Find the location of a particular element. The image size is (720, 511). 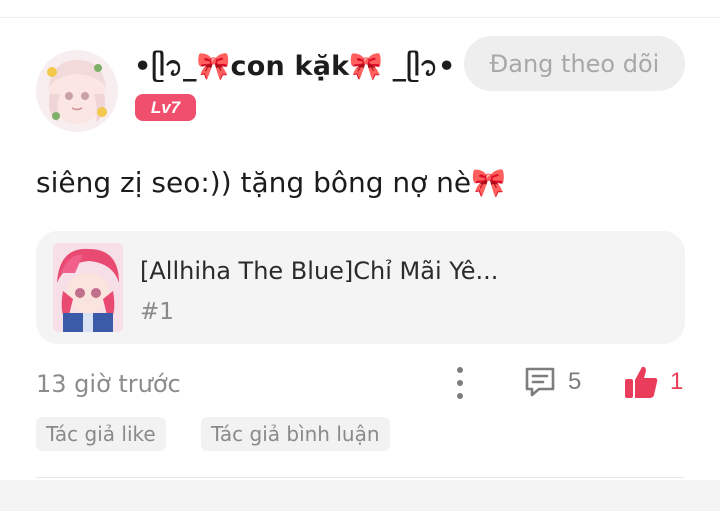

thumbs-up-icon is located at coordinates (641, 382).